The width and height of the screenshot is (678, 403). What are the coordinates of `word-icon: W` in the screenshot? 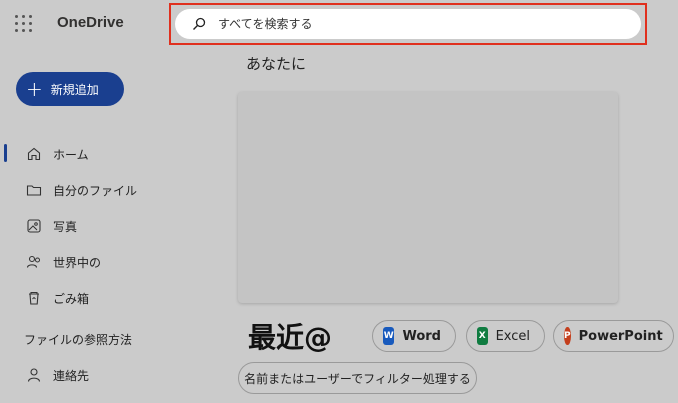 It's located at (389, 336).